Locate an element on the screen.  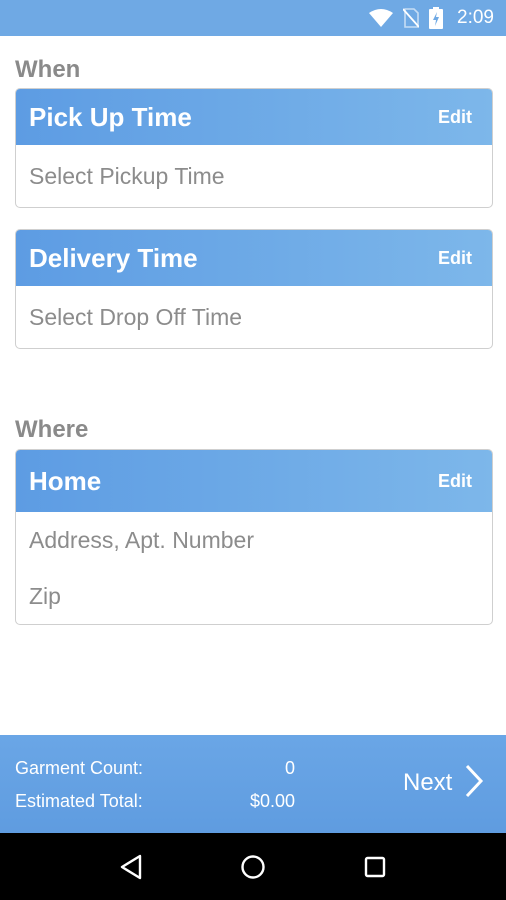
address-title: Home is located at coordinates (65, 480).